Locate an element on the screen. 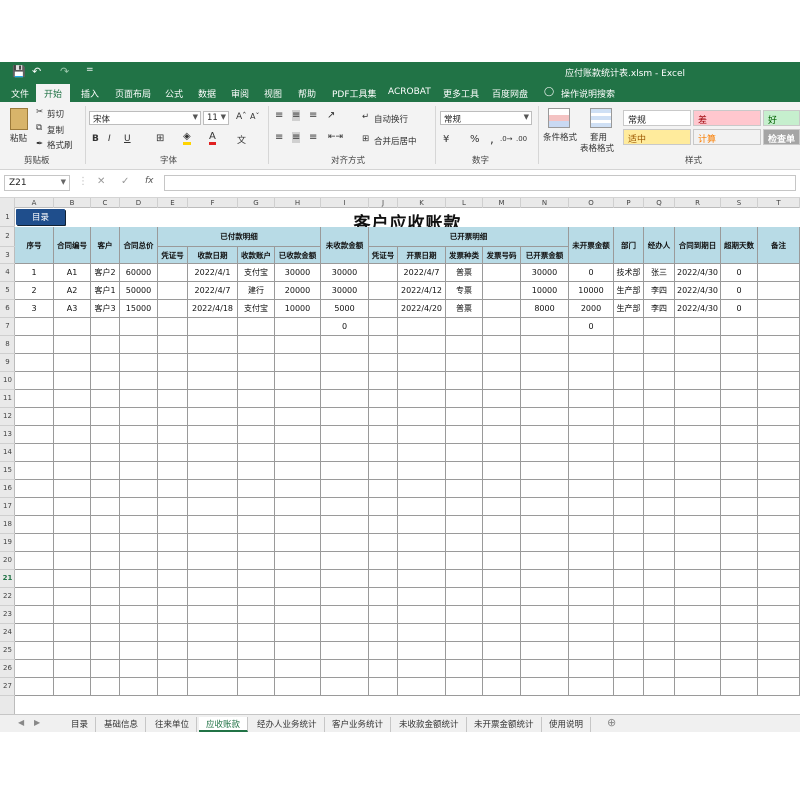 The width and height of the screenshot is (800, 800). data-cell: 技术部 is located at coordinates (629, 273).